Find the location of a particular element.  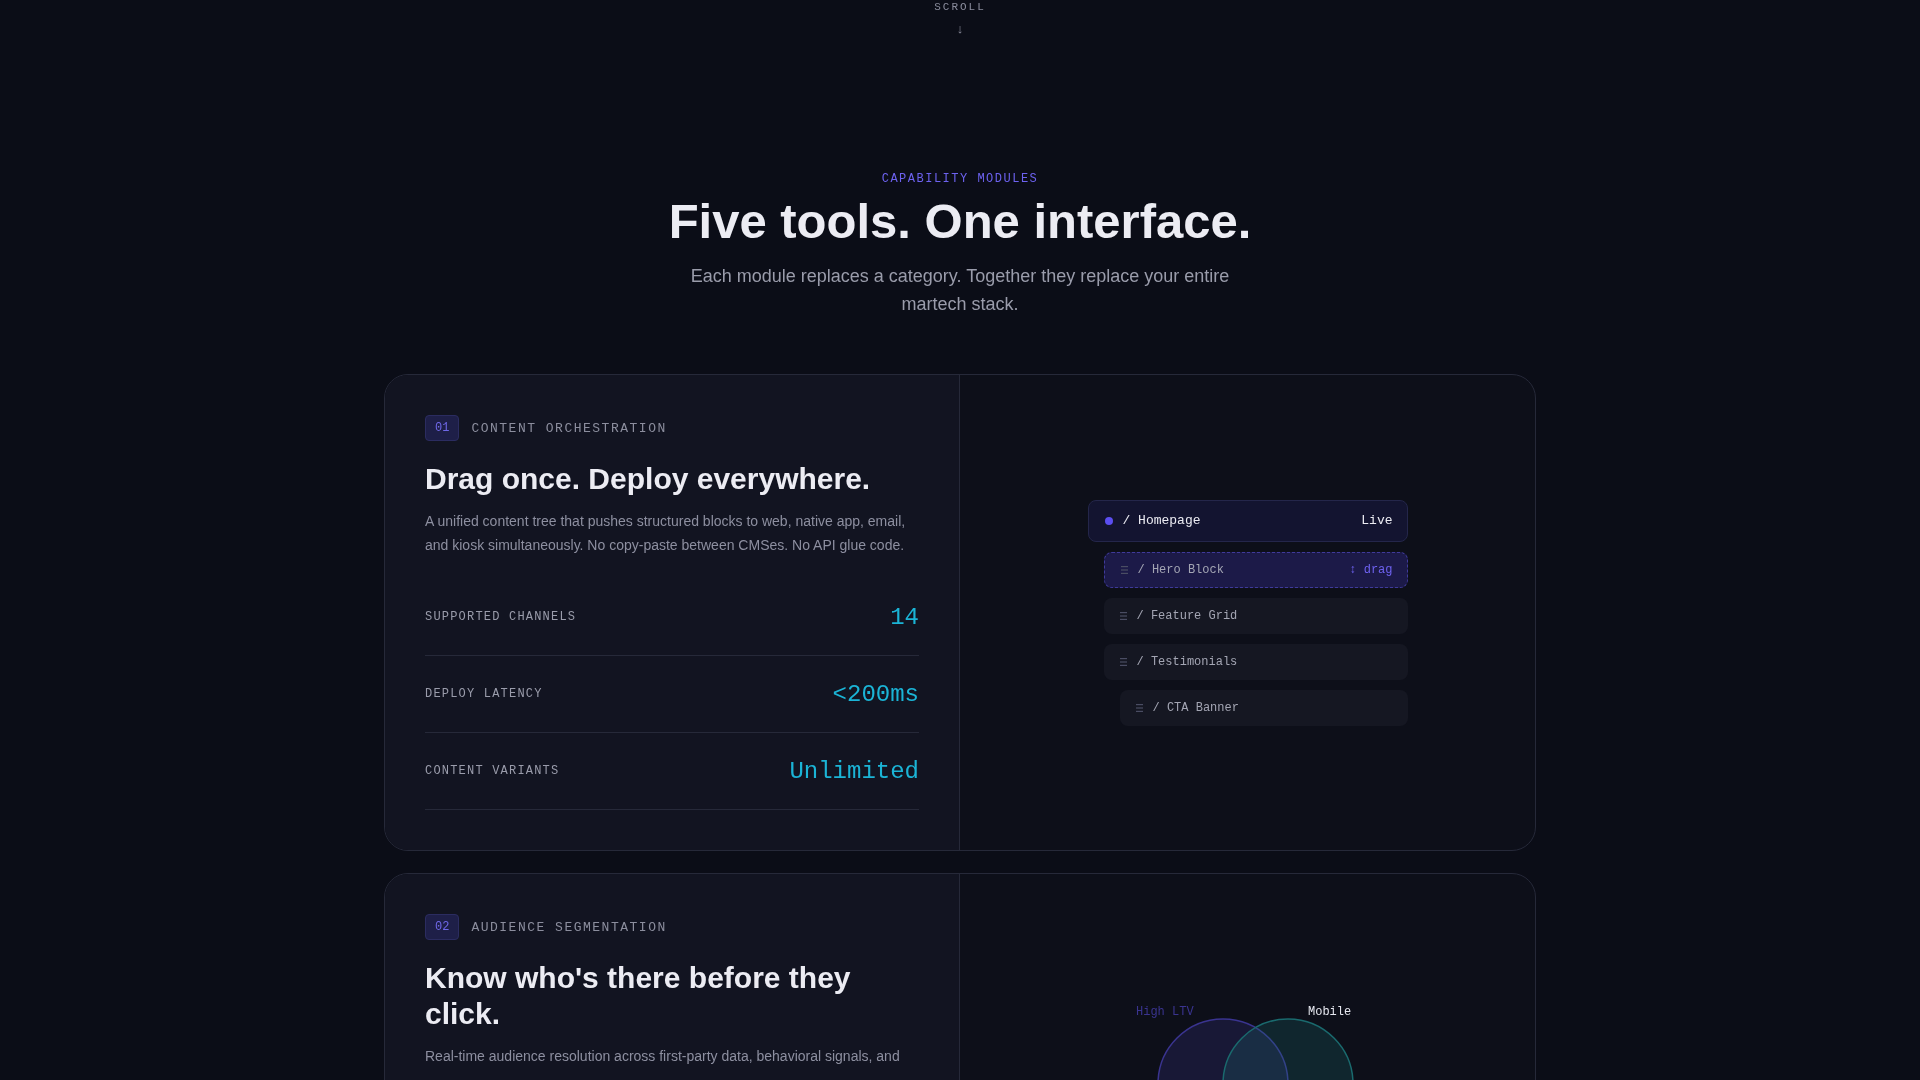

node-label: / Homepage is located at coordinates (1162, 520).